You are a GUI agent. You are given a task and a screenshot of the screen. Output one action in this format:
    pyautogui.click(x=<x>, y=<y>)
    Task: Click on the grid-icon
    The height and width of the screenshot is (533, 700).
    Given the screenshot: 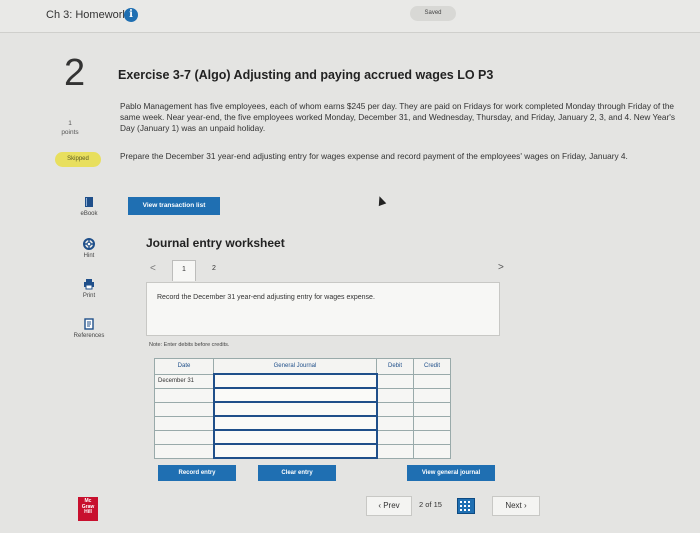 What is the action you would take?
    pyautogui.click(x=466, y=506)
    